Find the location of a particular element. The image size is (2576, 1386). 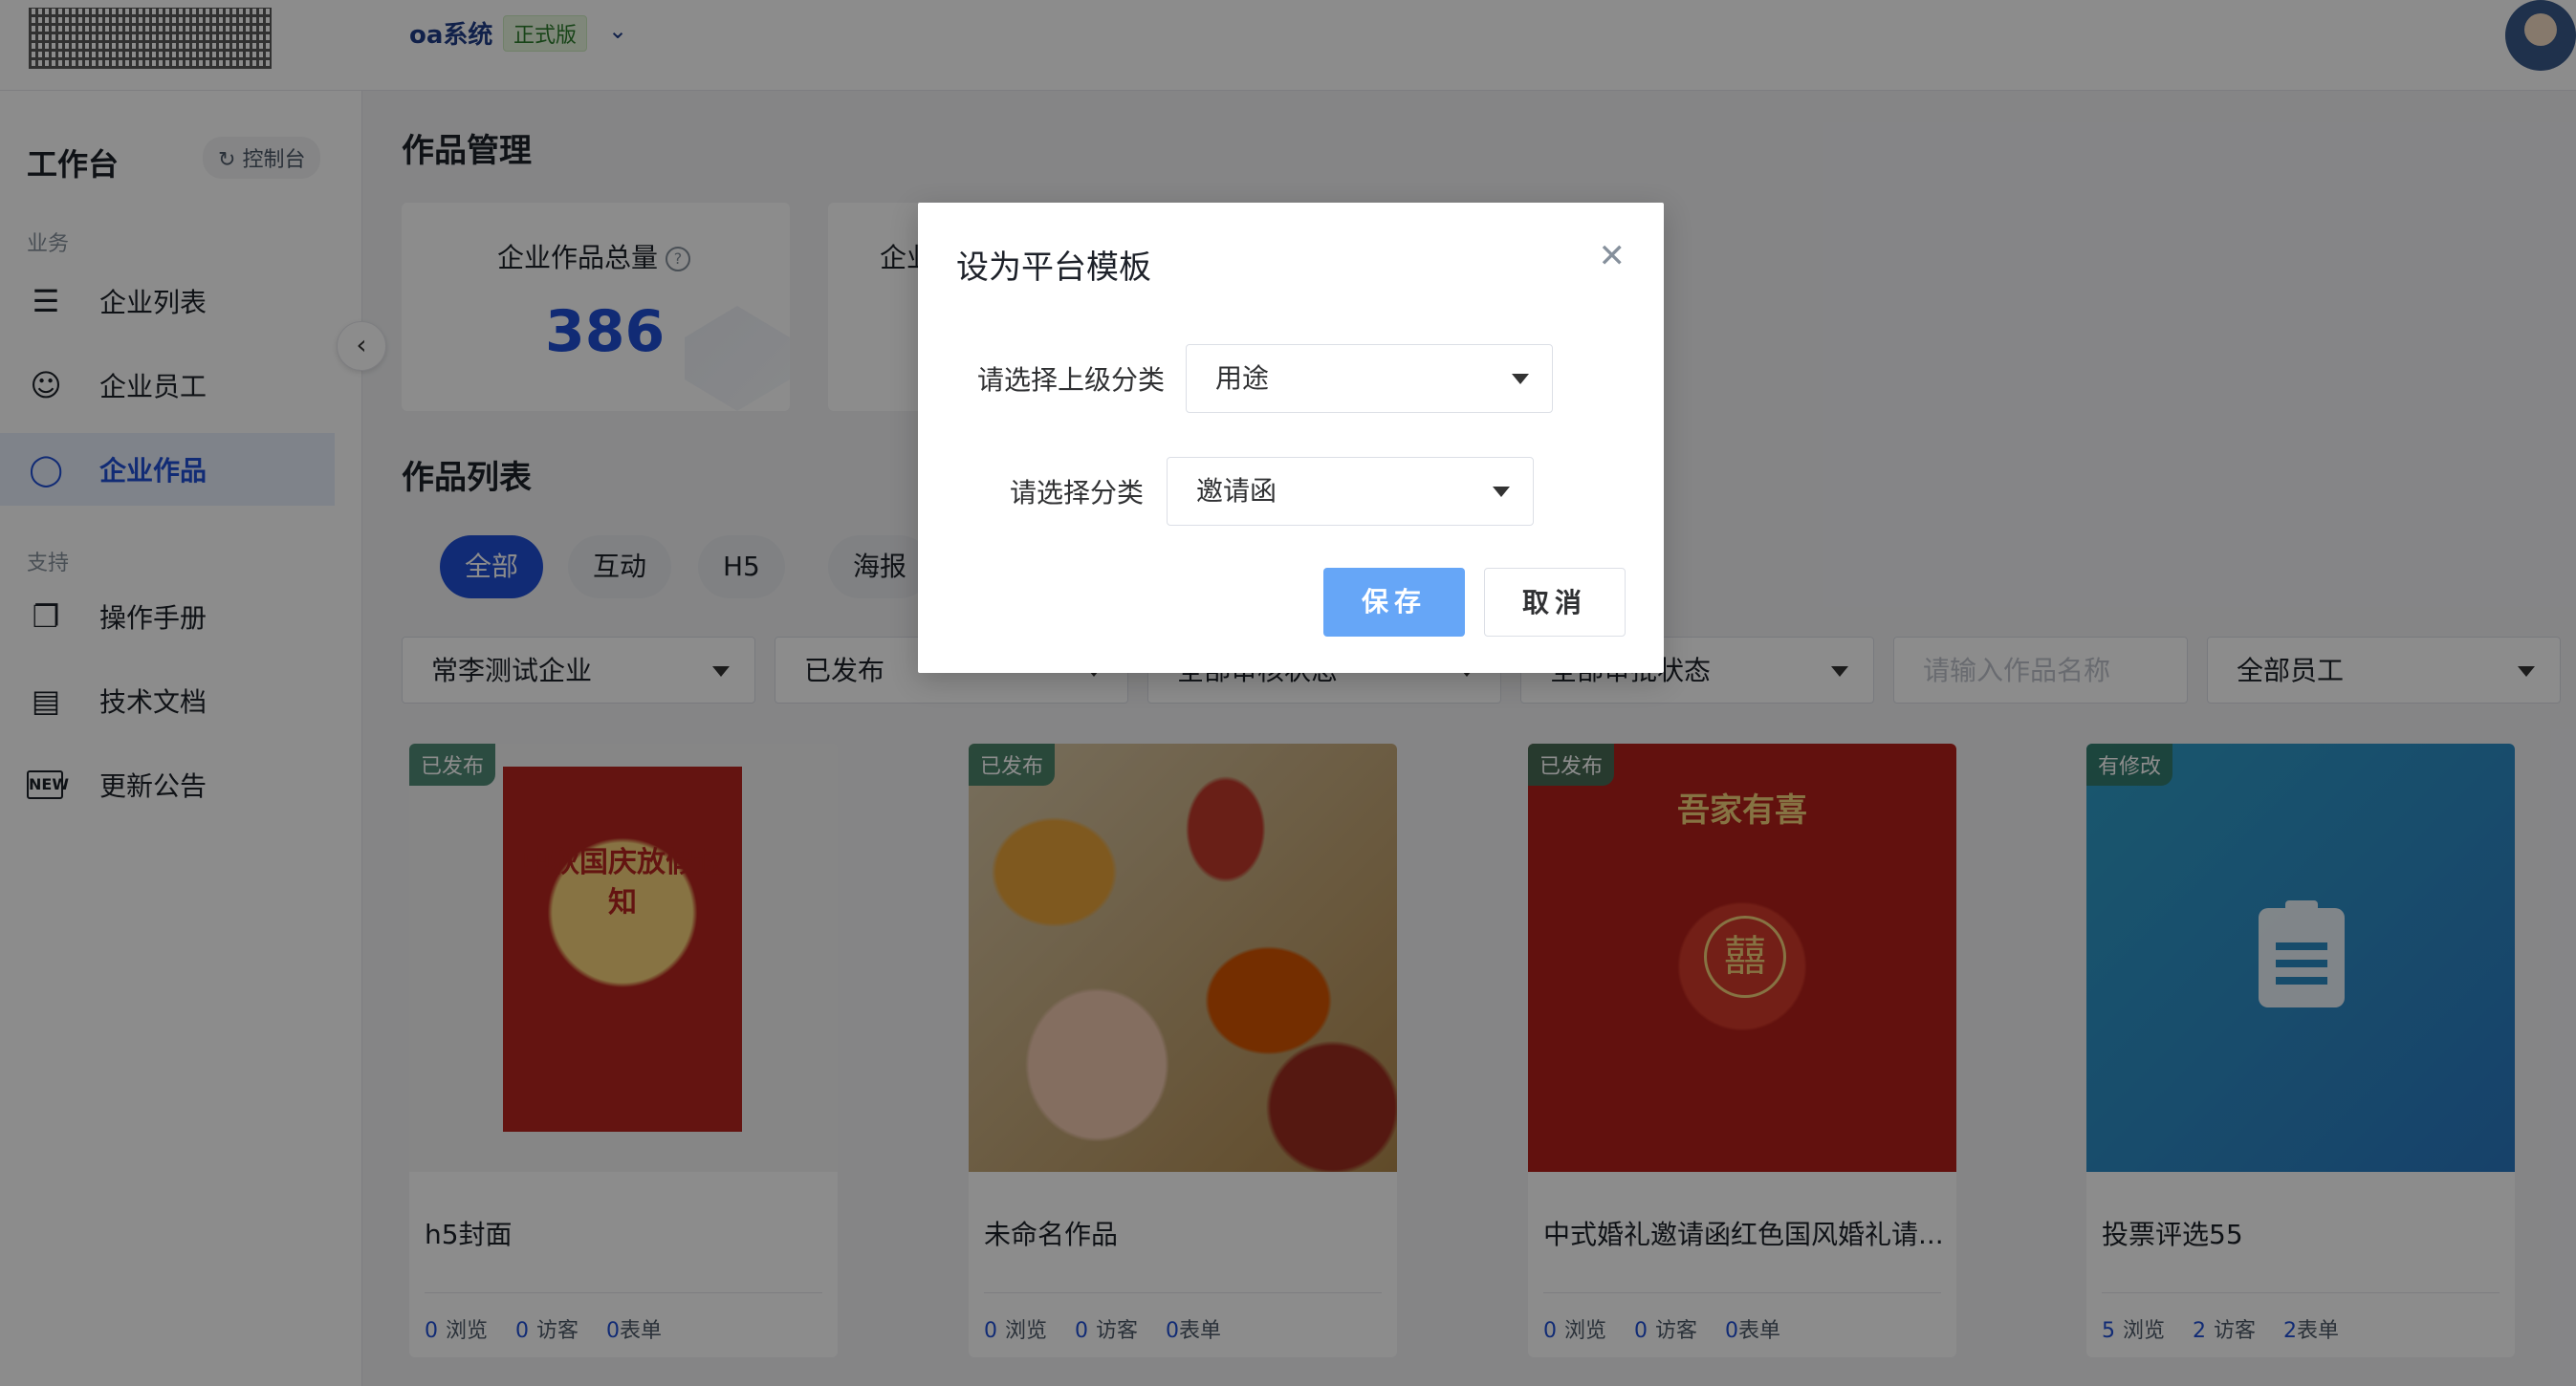

category-select: 邀请函 is located at coordinates (1350, 491).